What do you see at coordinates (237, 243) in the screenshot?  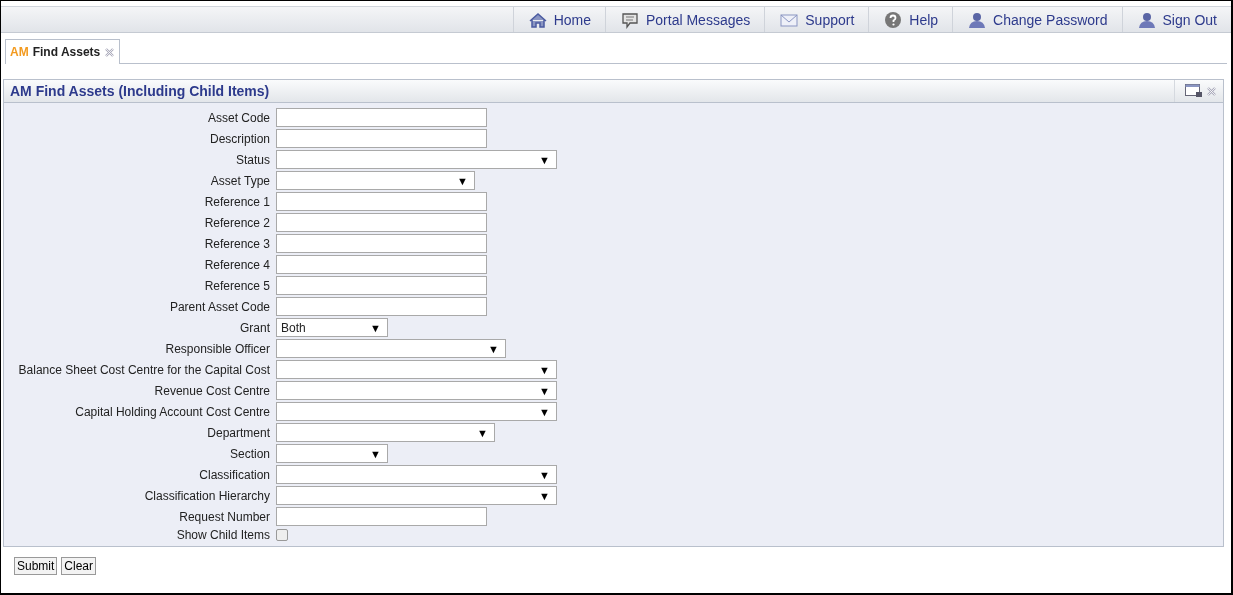 I see `field-label: Reference 3` at bounding box center [237, 243].